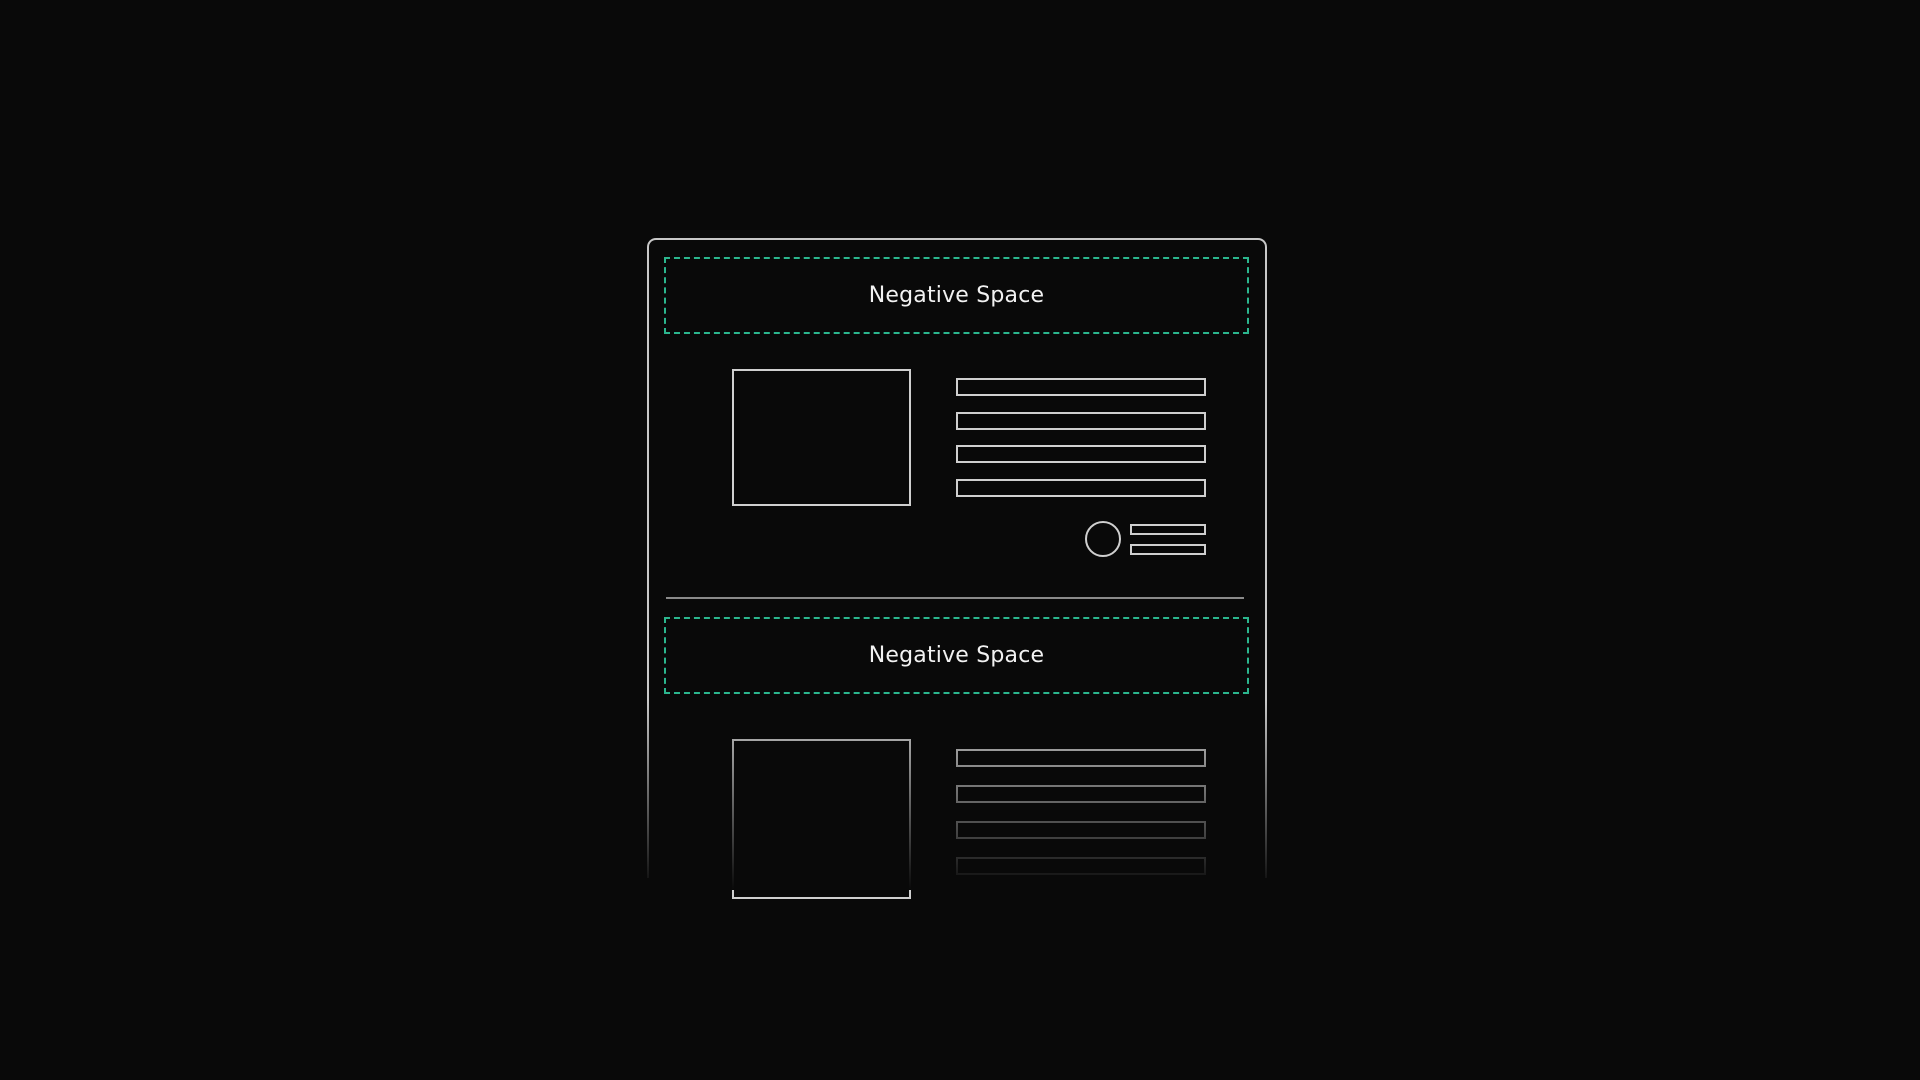 This screenshot has height=1080, width=1920. I want to click on negative-space-region-top: Negative Space, so click(956, 295).